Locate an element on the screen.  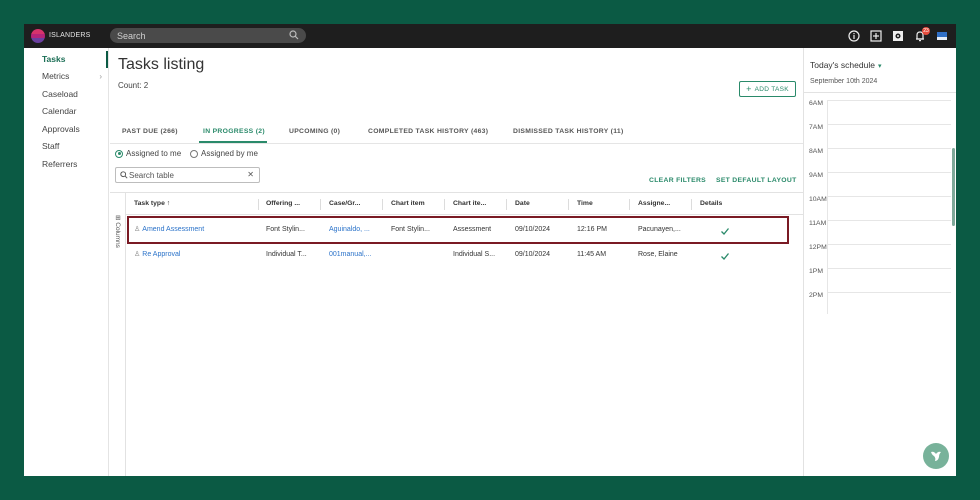
set-default-layout-button: SET DEFAULT LAYOUT is located at coordinates (756, 180).